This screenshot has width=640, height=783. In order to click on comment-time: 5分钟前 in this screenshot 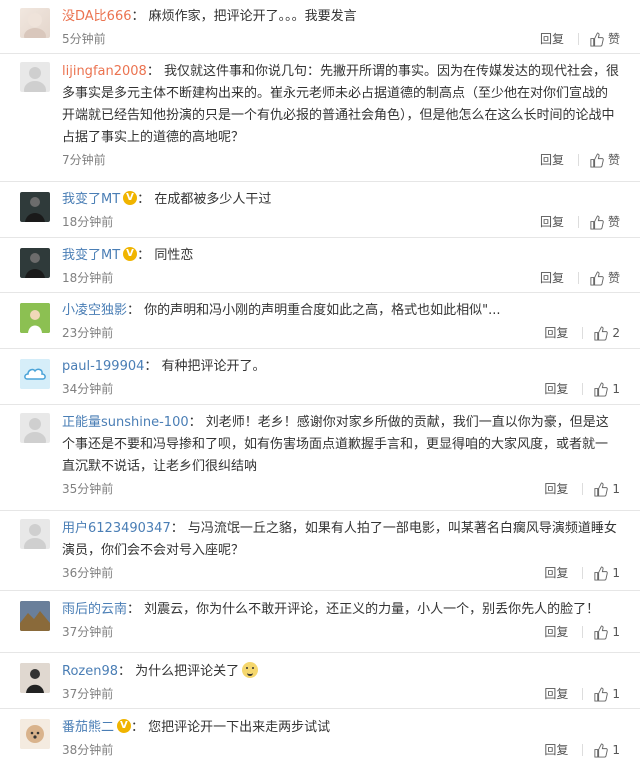, I will do `click(84, 39)`.